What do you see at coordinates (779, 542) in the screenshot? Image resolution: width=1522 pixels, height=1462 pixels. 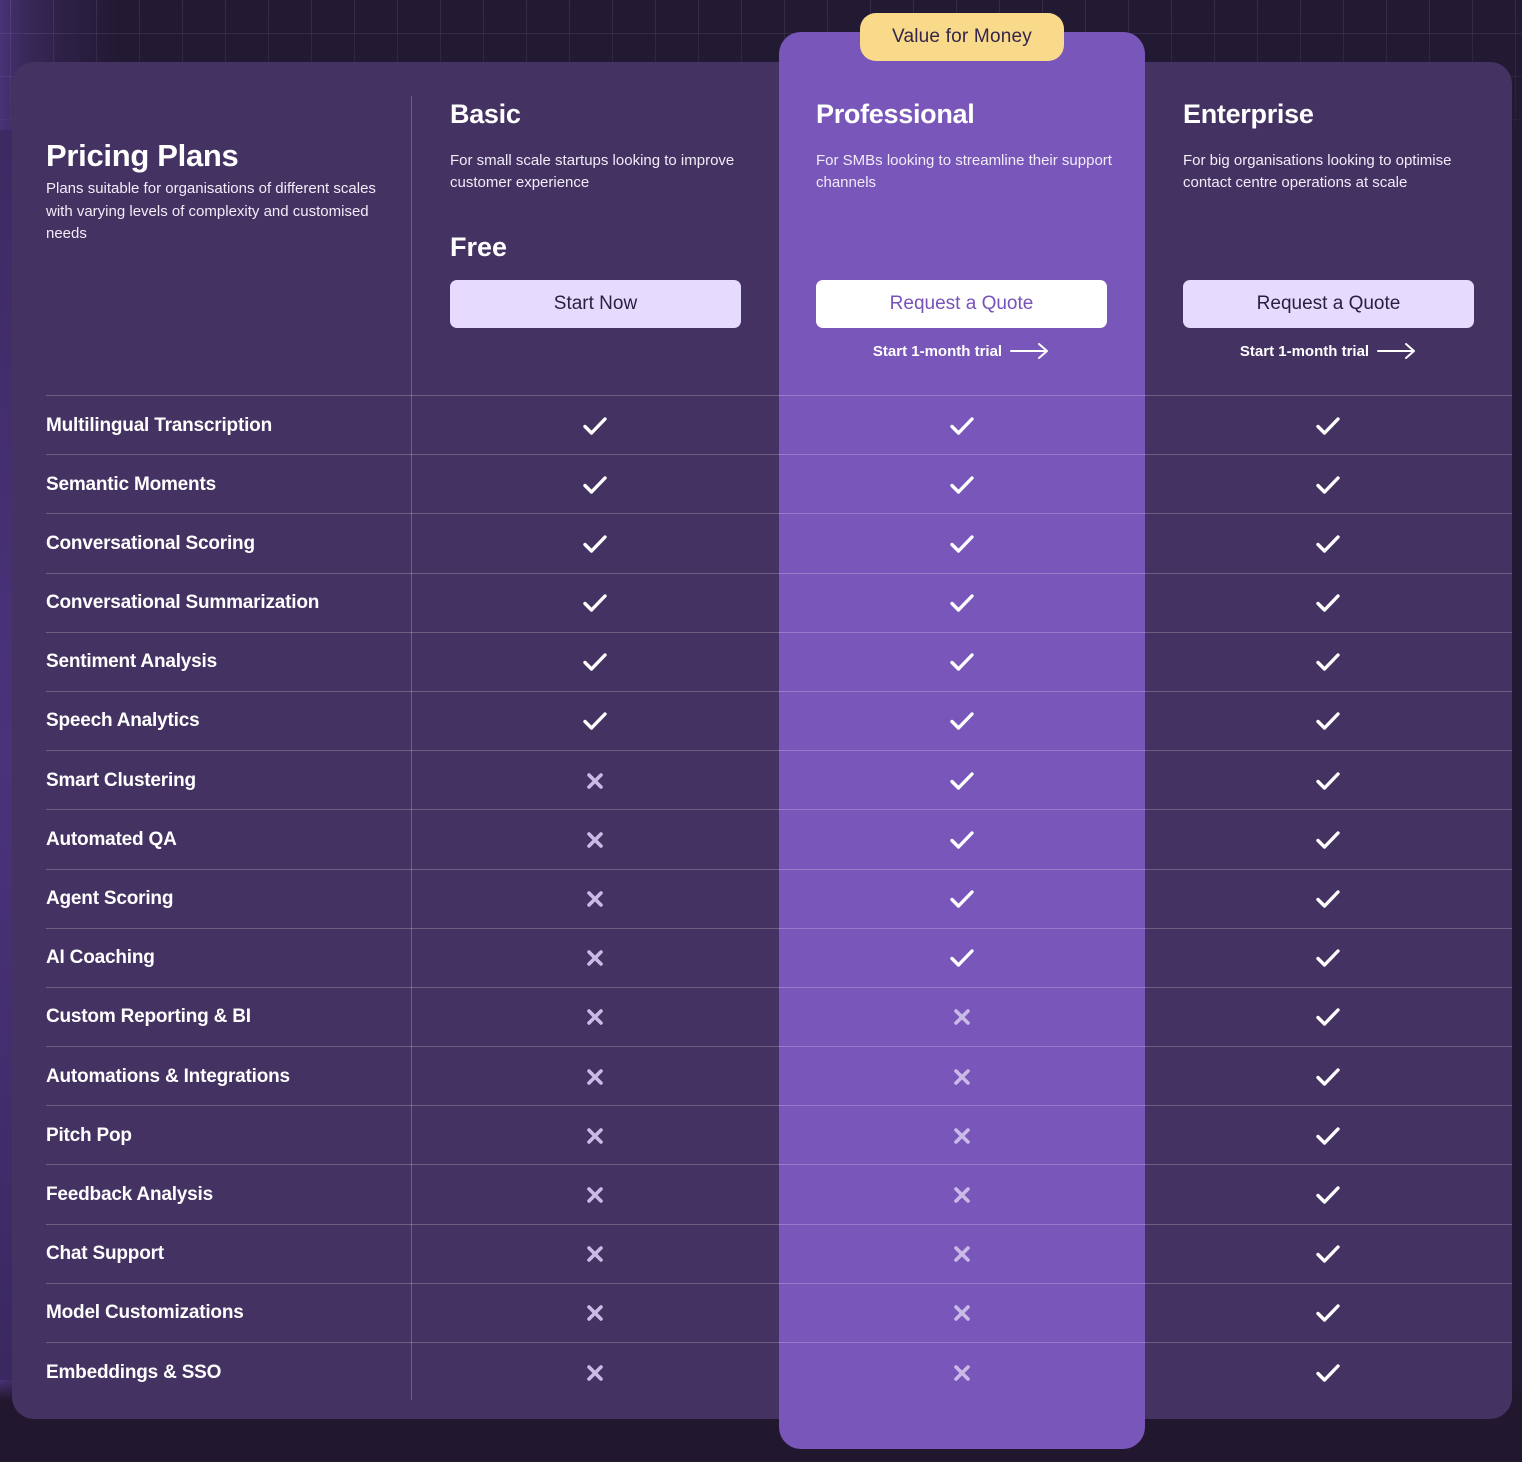 I see `feature-row: Conversational Scoring` at bounding box center [779, 542].